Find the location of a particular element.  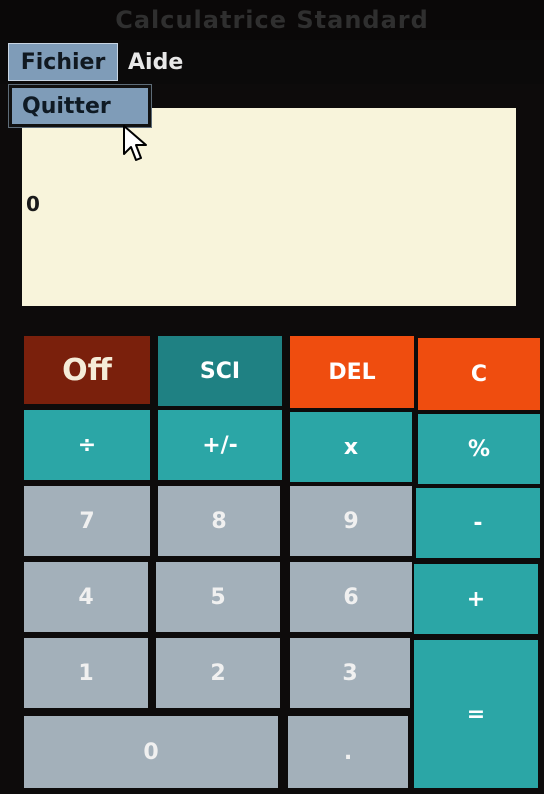

decimal-button: . is located at coordinates (348, 752).